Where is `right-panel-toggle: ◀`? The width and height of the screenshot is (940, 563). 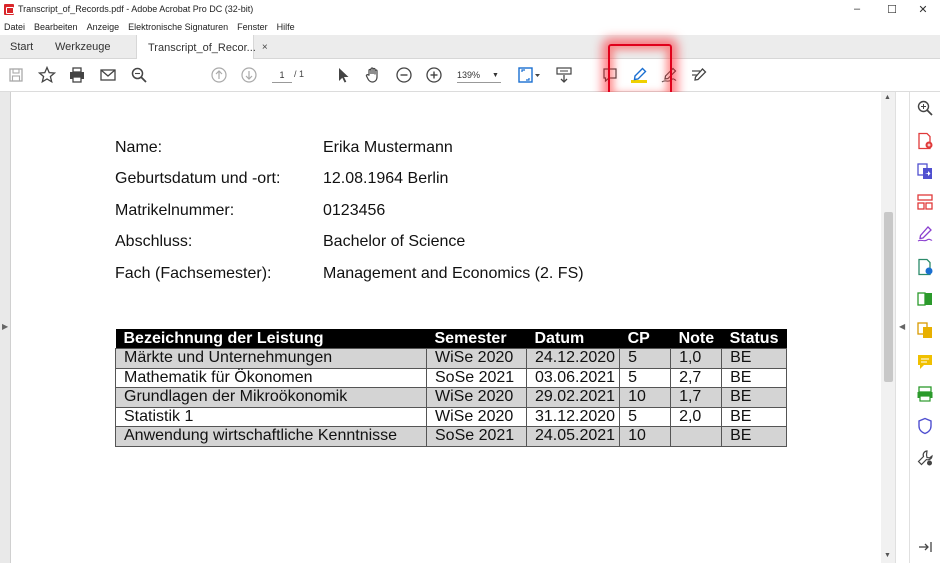
right-panel-toggle: ◀ is located at coordinates (902, 327).